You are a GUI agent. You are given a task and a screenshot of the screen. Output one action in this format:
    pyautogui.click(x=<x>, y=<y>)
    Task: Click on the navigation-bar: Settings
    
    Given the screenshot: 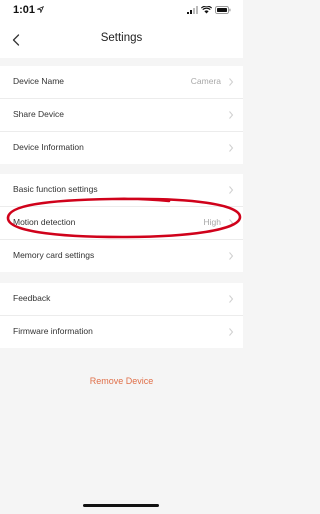 What is the action you would take?
    pyautogui.click(x=121, y=40)
    